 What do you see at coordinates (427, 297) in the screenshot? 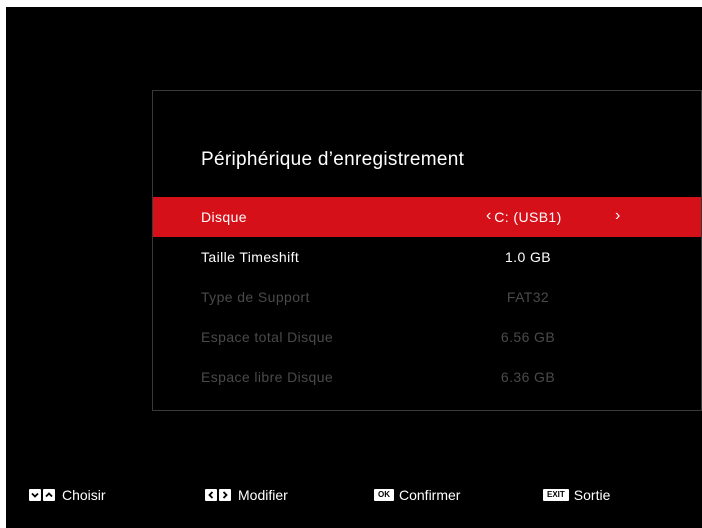
I see `row-type-de-support: Type de Support FAT32` at bounding box center [427, 297].